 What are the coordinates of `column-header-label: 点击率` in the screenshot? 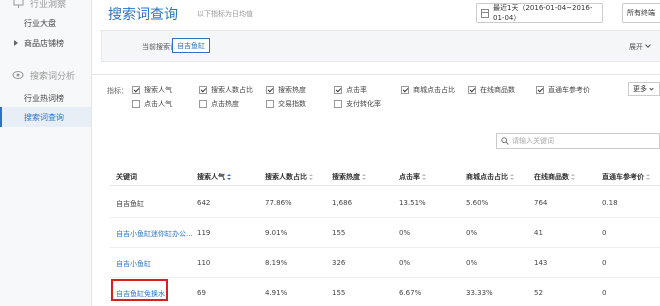 It's located at (409, 177).